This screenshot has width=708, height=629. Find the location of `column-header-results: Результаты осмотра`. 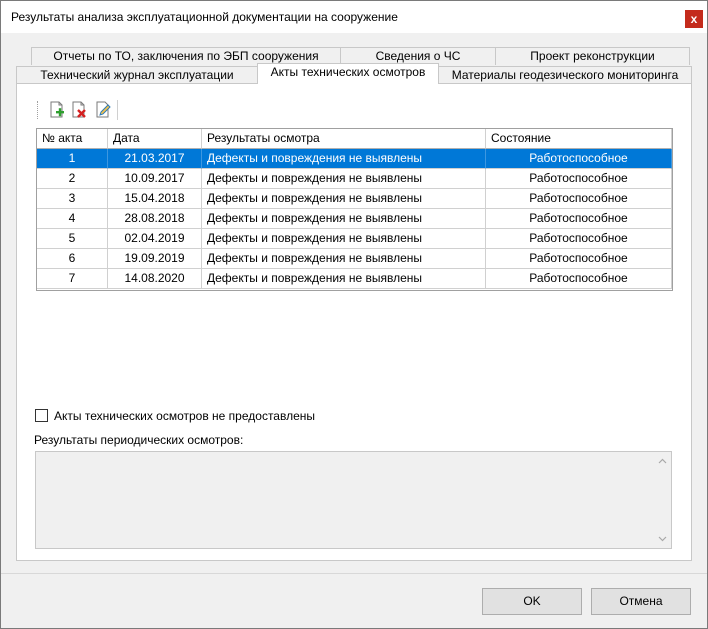

column-header-results: Результаты осмотра is located at coordinates (344, 139).